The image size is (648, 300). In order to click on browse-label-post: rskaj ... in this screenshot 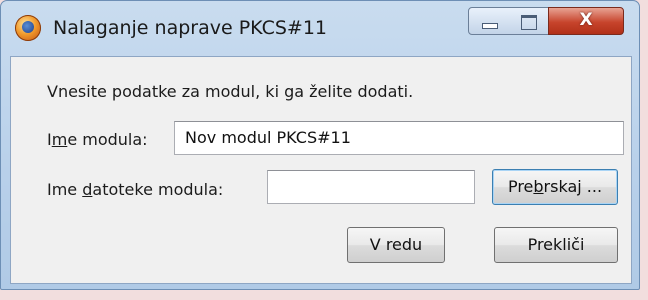, I will do `click(573, 186)`.